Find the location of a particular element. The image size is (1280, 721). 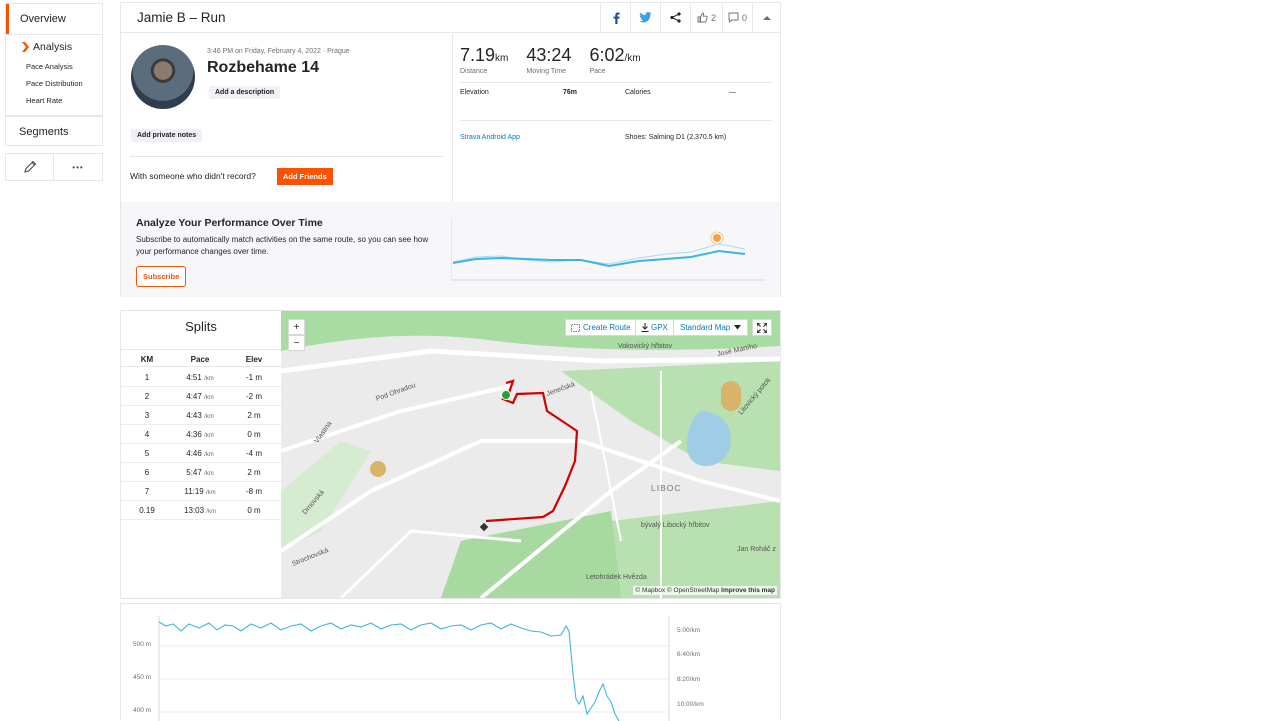

divider is located at coordinates (616, 120).